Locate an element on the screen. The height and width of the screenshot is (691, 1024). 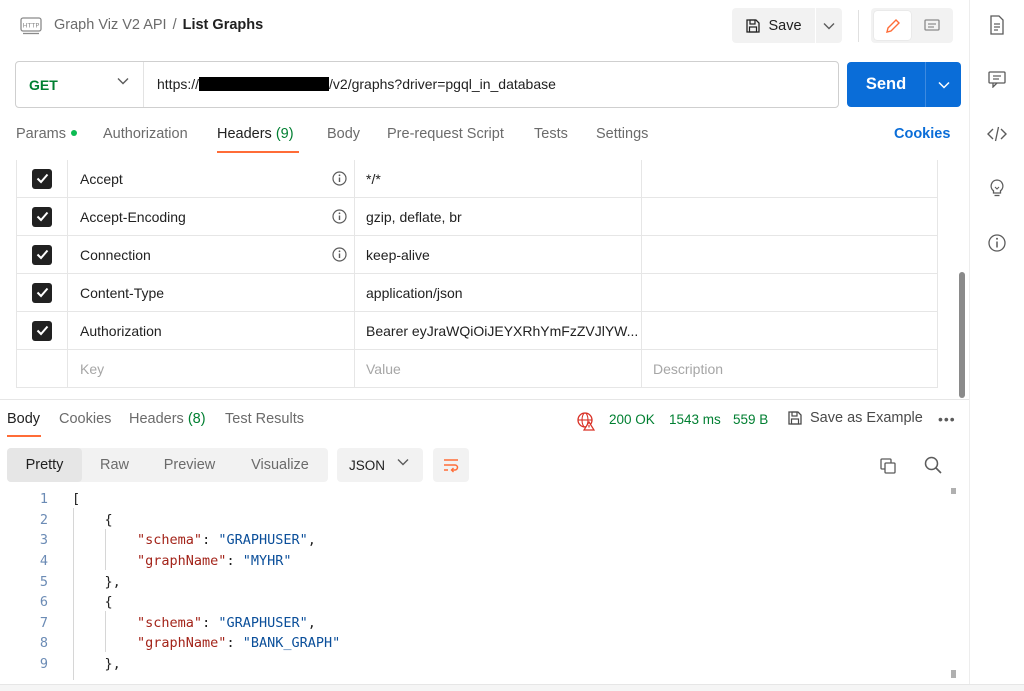
response-headers-count: (8) is located at coordinates (196, 419).